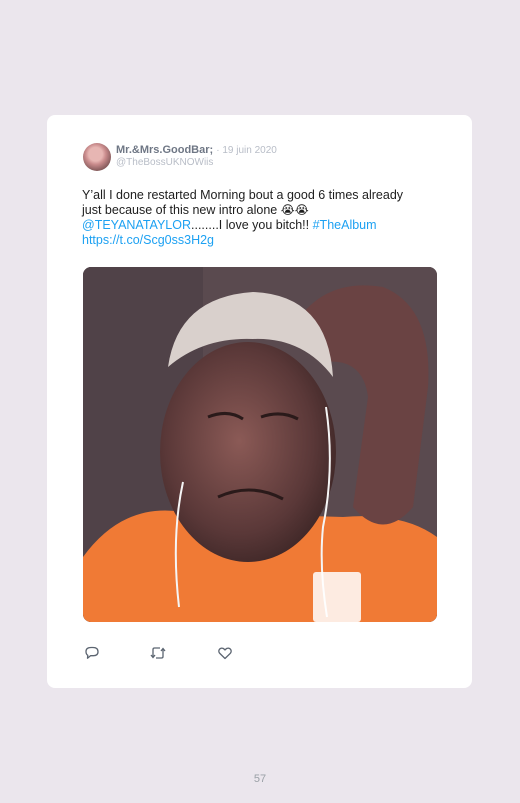 This screenshot has width=520, height=803. Describe the element at coordinates (225, 653) in the screenshot. I see `like-icon` at that location.